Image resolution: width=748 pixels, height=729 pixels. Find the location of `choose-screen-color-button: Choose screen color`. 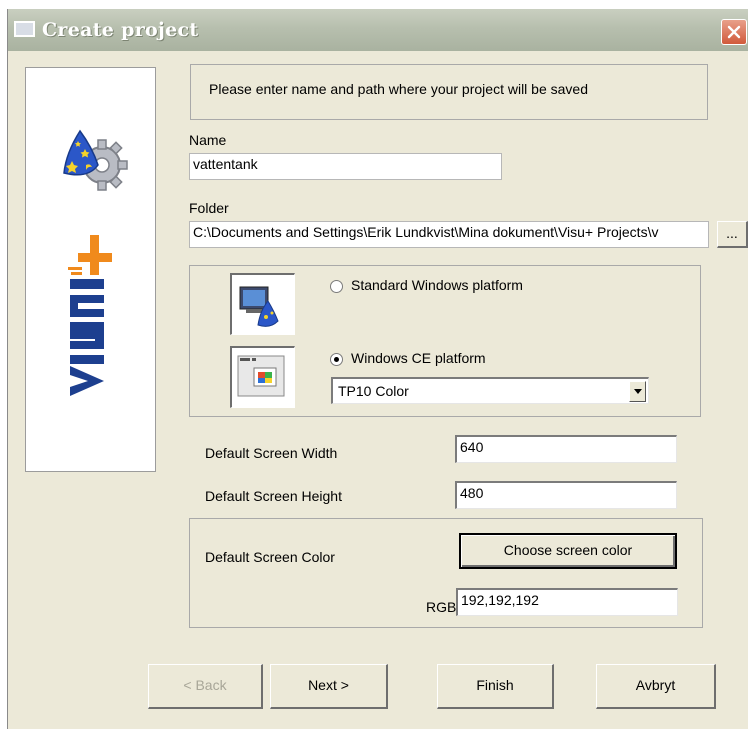

choose-screen-color-button: Choose screen color is located at coordinates (568, 551).